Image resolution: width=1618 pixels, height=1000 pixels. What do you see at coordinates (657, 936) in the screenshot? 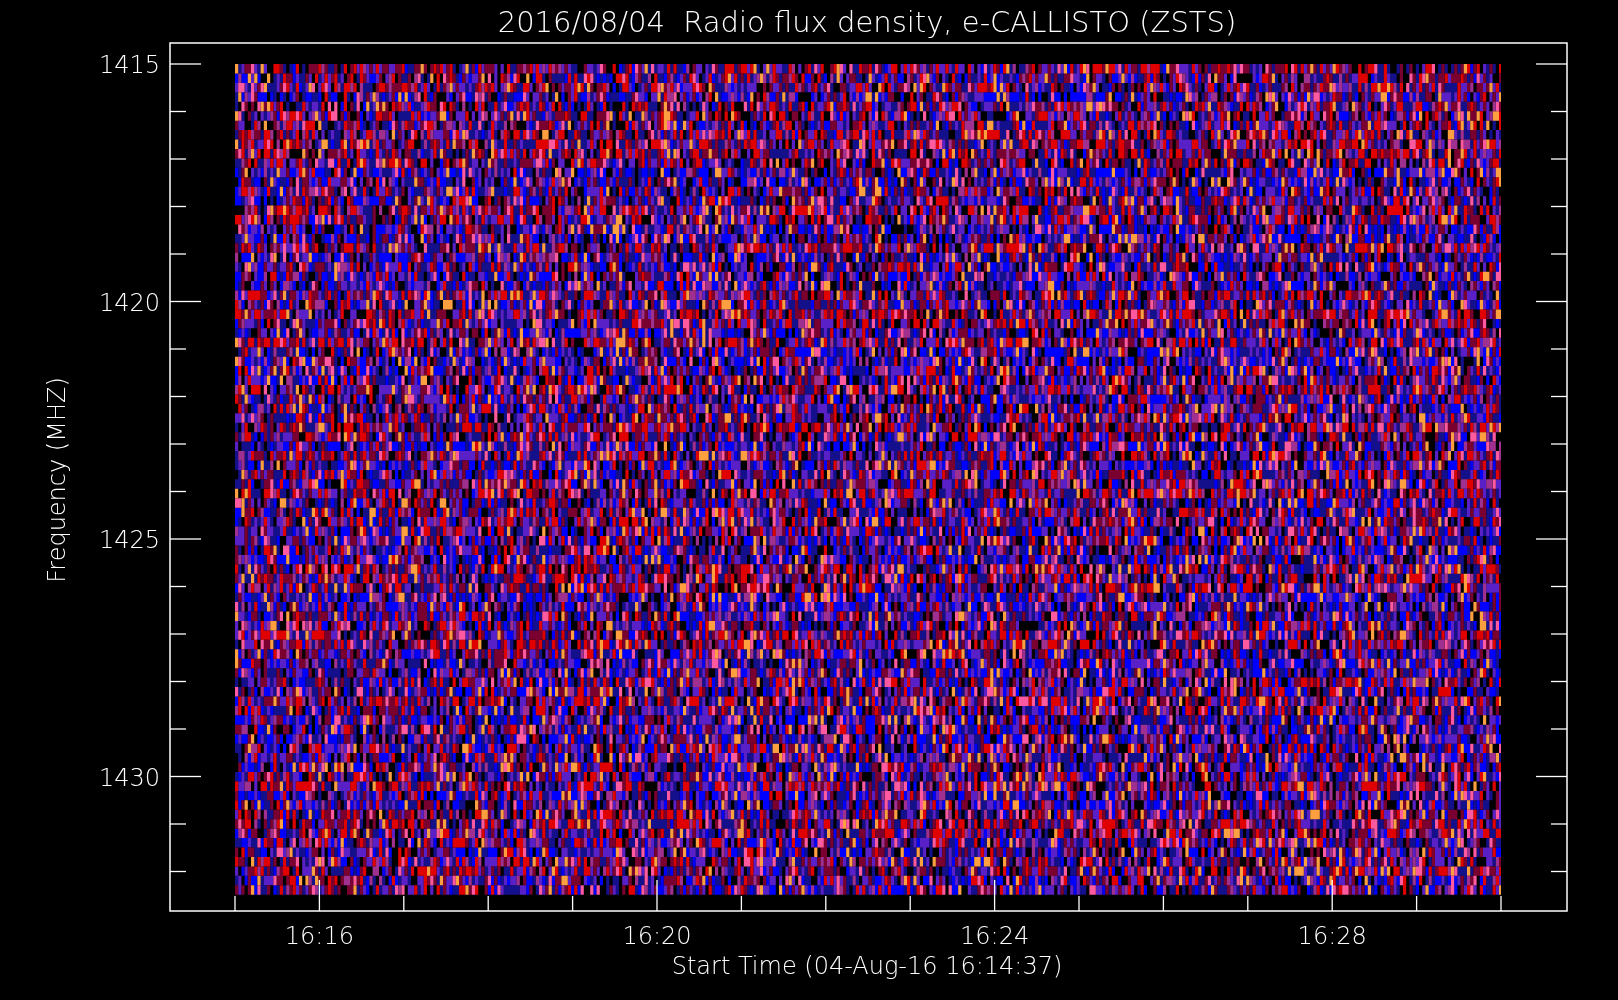
I see `x-tick-label: 16:20` at bounding box center [657, 936].